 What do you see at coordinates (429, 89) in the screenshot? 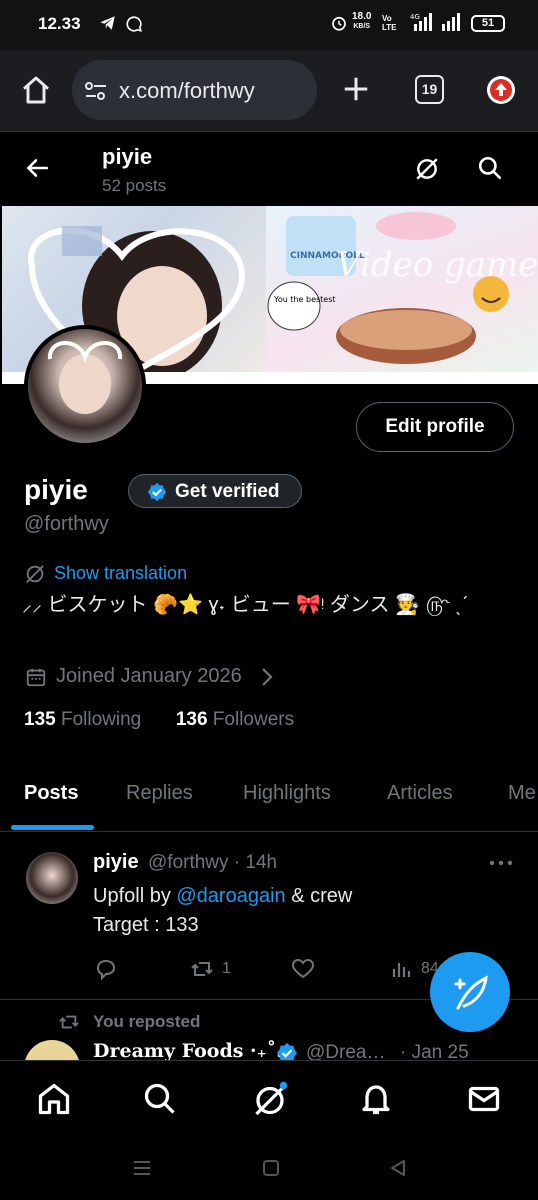
I see `tab-switcher-button: 19` at bounding box center [429, 89].